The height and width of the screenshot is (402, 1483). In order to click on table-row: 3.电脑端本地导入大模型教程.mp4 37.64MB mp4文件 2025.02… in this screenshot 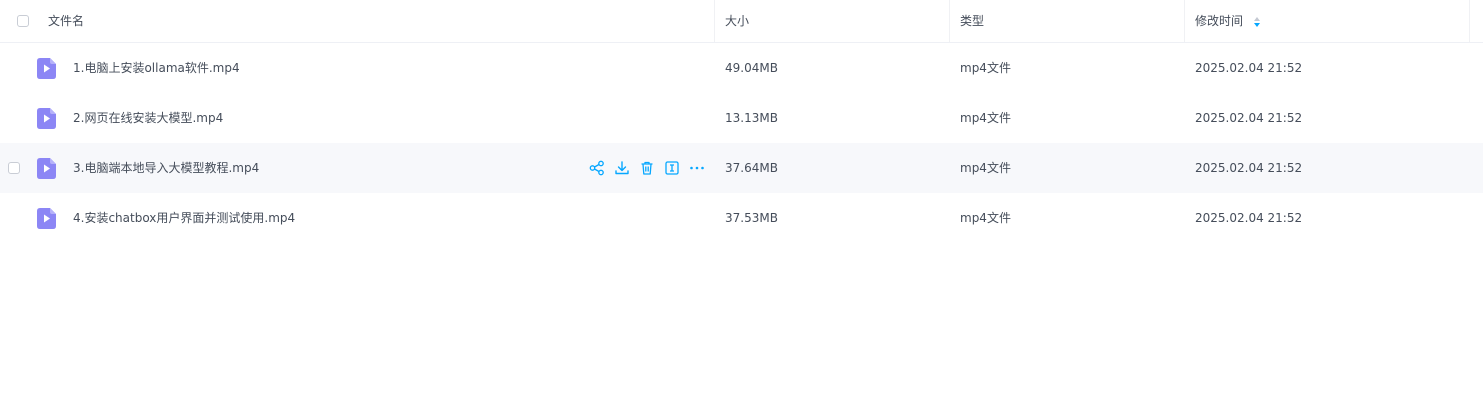, I will do `click(741, 168)`.